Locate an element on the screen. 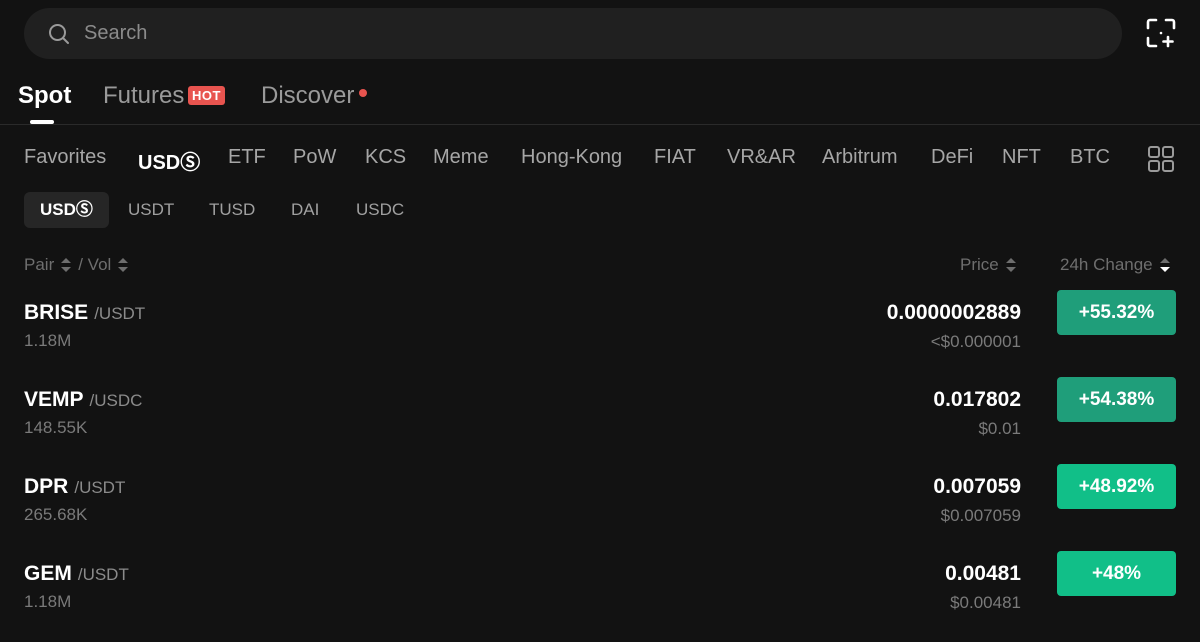  tab-spot: Spot is located at coordinates (44, 96).